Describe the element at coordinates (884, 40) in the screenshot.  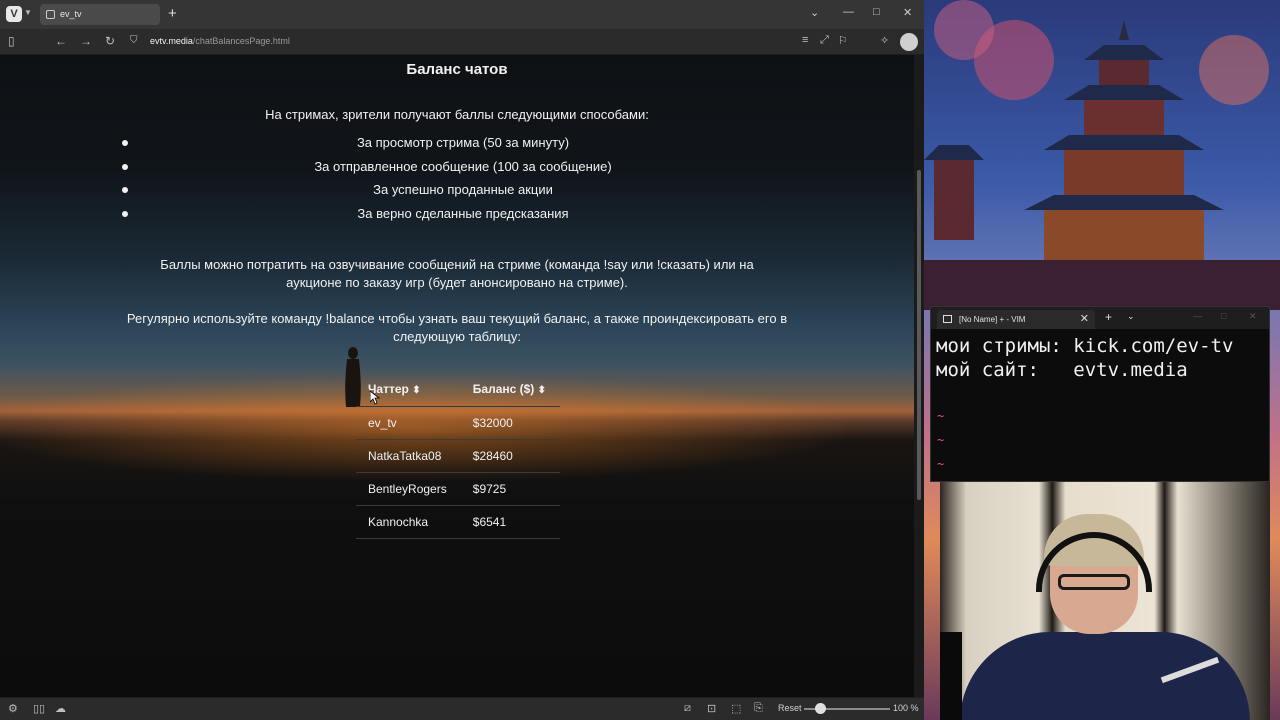
I see `extensions-icon: ✧` at that location.